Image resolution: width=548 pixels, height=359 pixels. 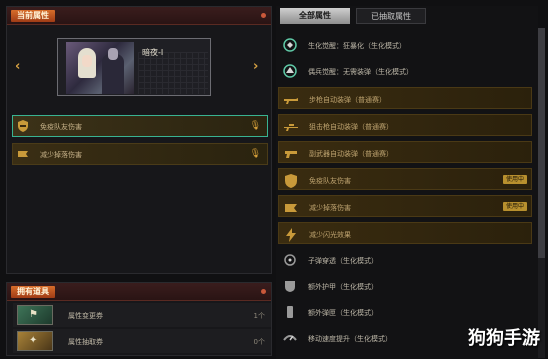 I want to click on owned-item-name: 属性变更券, so click(x=85, y=316).